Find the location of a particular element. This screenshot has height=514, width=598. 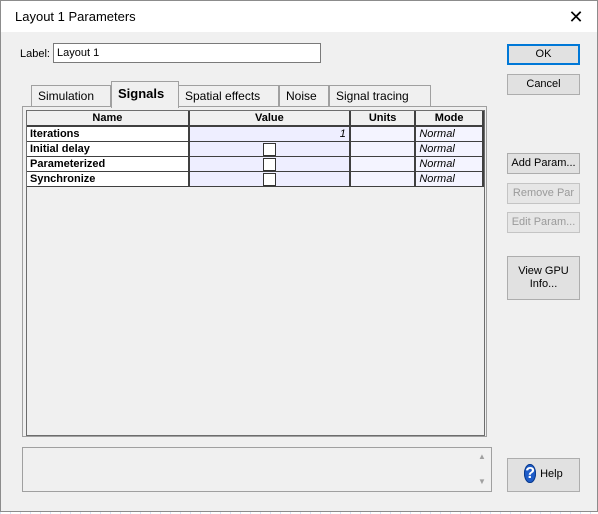

close-icon: ✕ is located at coordinates (576, 17).